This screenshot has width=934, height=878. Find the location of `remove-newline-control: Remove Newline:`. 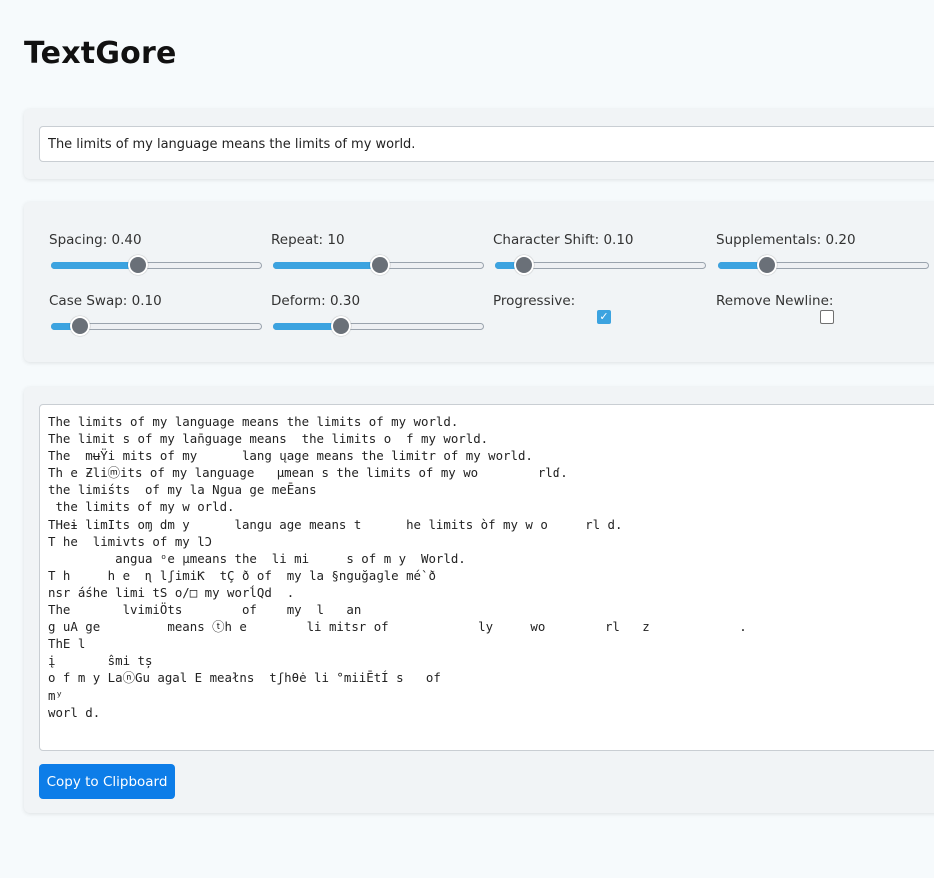

remove-newline-control: Remove Newline: is located at coordinates (823, 308).